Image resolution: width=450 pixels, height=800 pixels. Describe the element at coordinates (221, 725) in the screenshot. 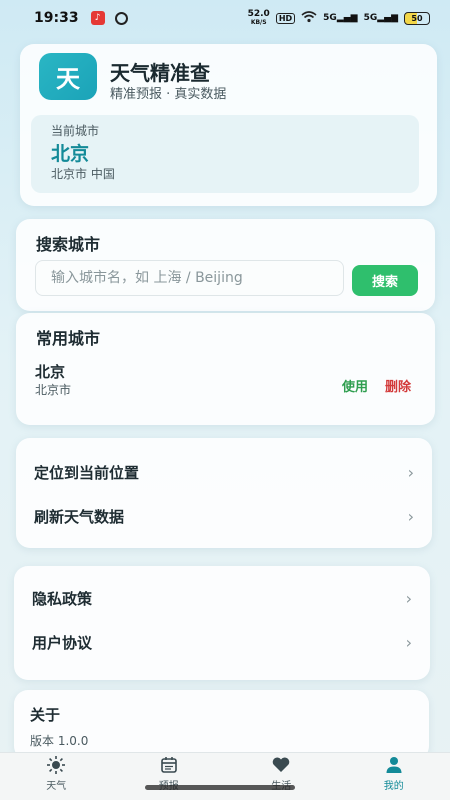

I see `about-card: 关于 版本 1.0.0` at that location.